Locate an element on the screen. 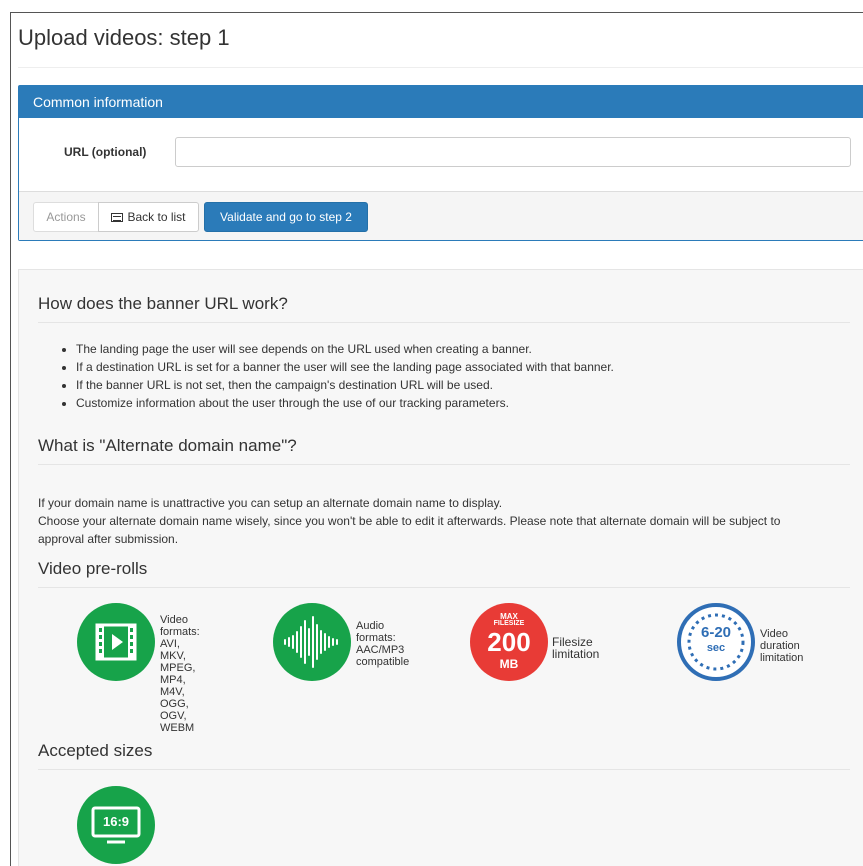  audio-formats-text: Audio formats: AAC/MP3 compatible is located at coordinates (382, 644).